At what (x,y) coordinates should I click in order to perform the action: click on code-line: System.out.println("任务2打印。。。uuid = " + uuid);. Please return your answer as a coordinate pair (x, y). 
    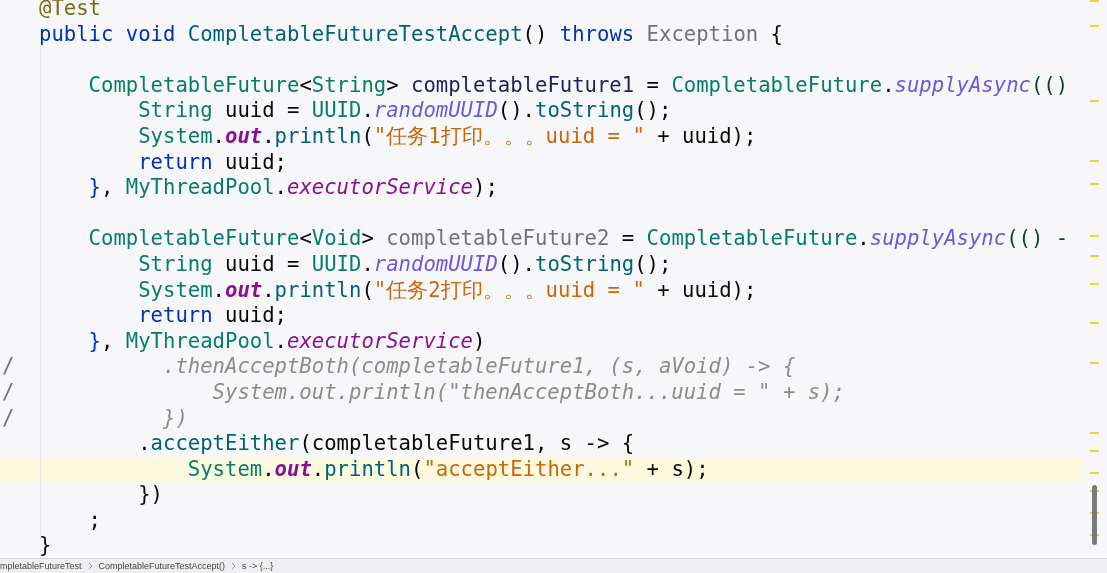
    Looking at the image, I should click on (447, 290).